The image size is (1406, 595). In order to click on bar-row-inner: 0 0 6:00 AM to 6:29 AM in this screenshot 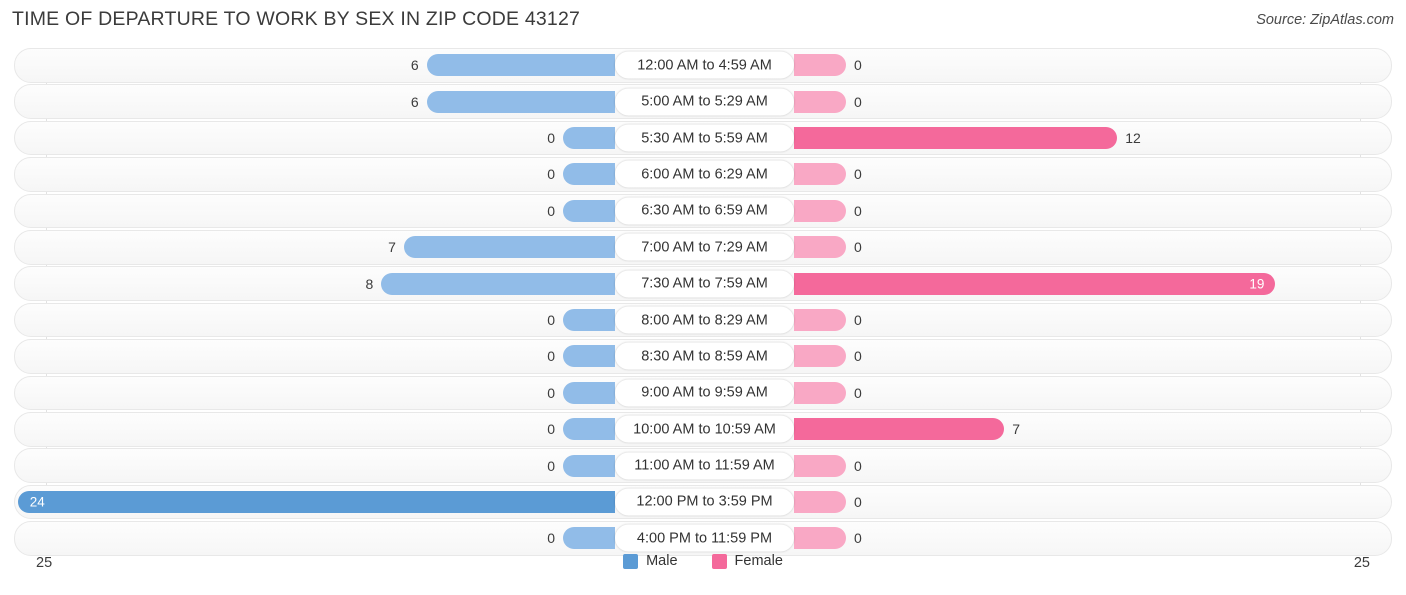, I will do `click(703, 174)`.